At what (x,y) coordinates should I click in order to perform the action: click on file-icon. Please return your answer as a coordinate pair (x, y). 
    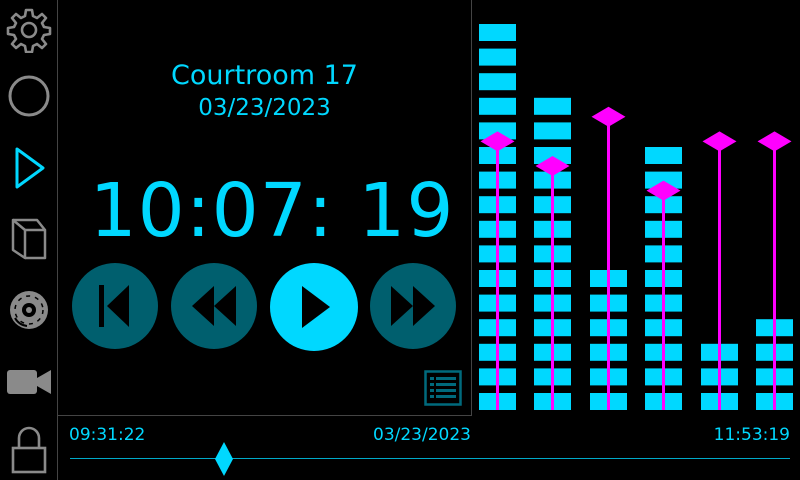
    Looking at the image, I should click on (28, 239).